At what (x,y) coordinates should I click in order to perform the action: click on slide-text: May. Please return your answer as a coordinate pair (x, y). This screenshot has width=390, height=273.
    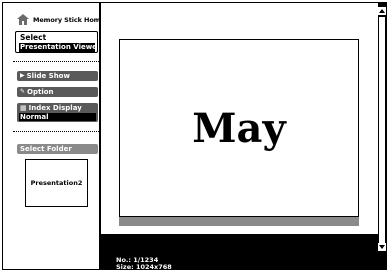
    Looking at the image, I should click on (239, 128).